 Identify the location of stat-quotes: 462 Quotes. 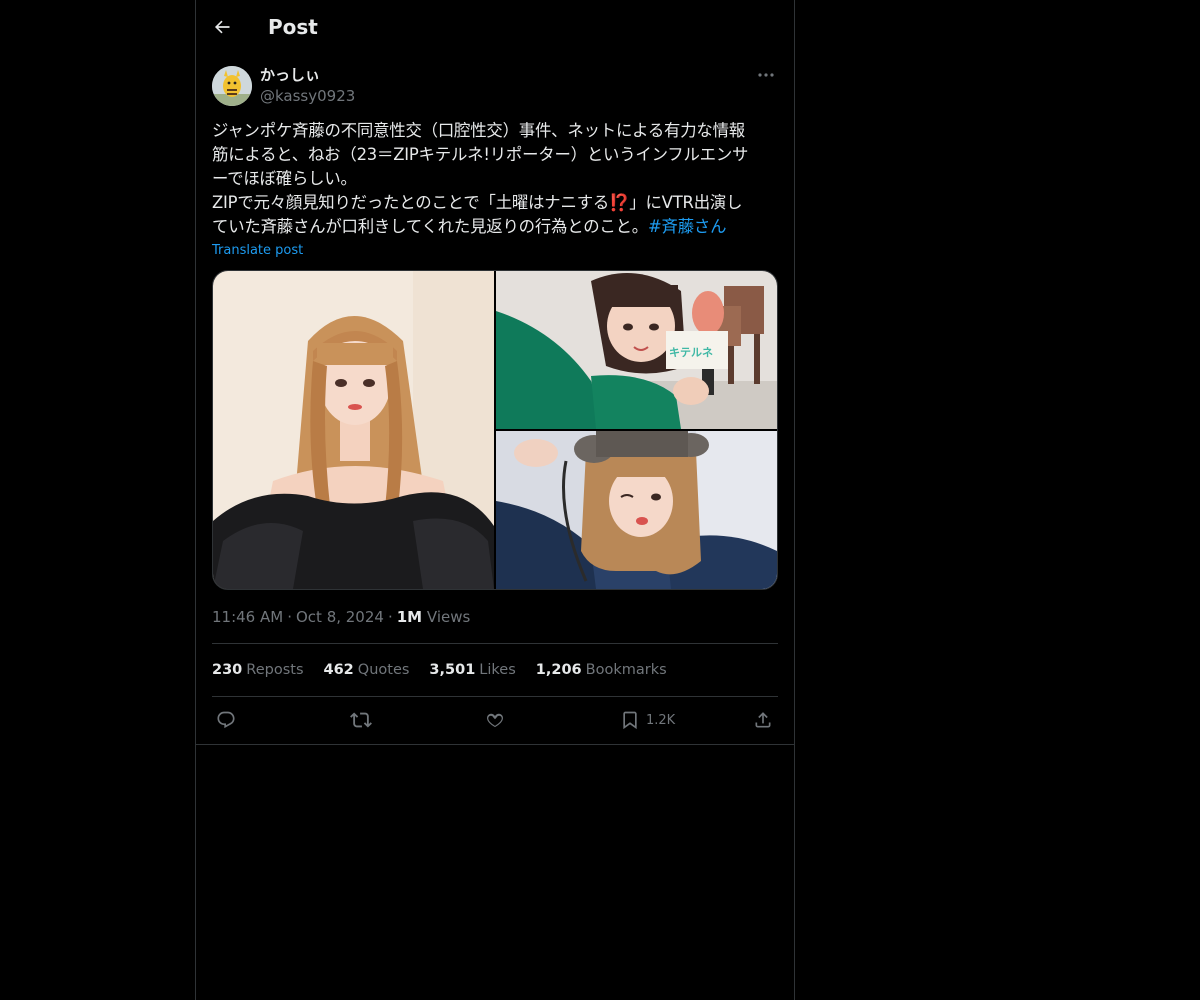
(367, 670).